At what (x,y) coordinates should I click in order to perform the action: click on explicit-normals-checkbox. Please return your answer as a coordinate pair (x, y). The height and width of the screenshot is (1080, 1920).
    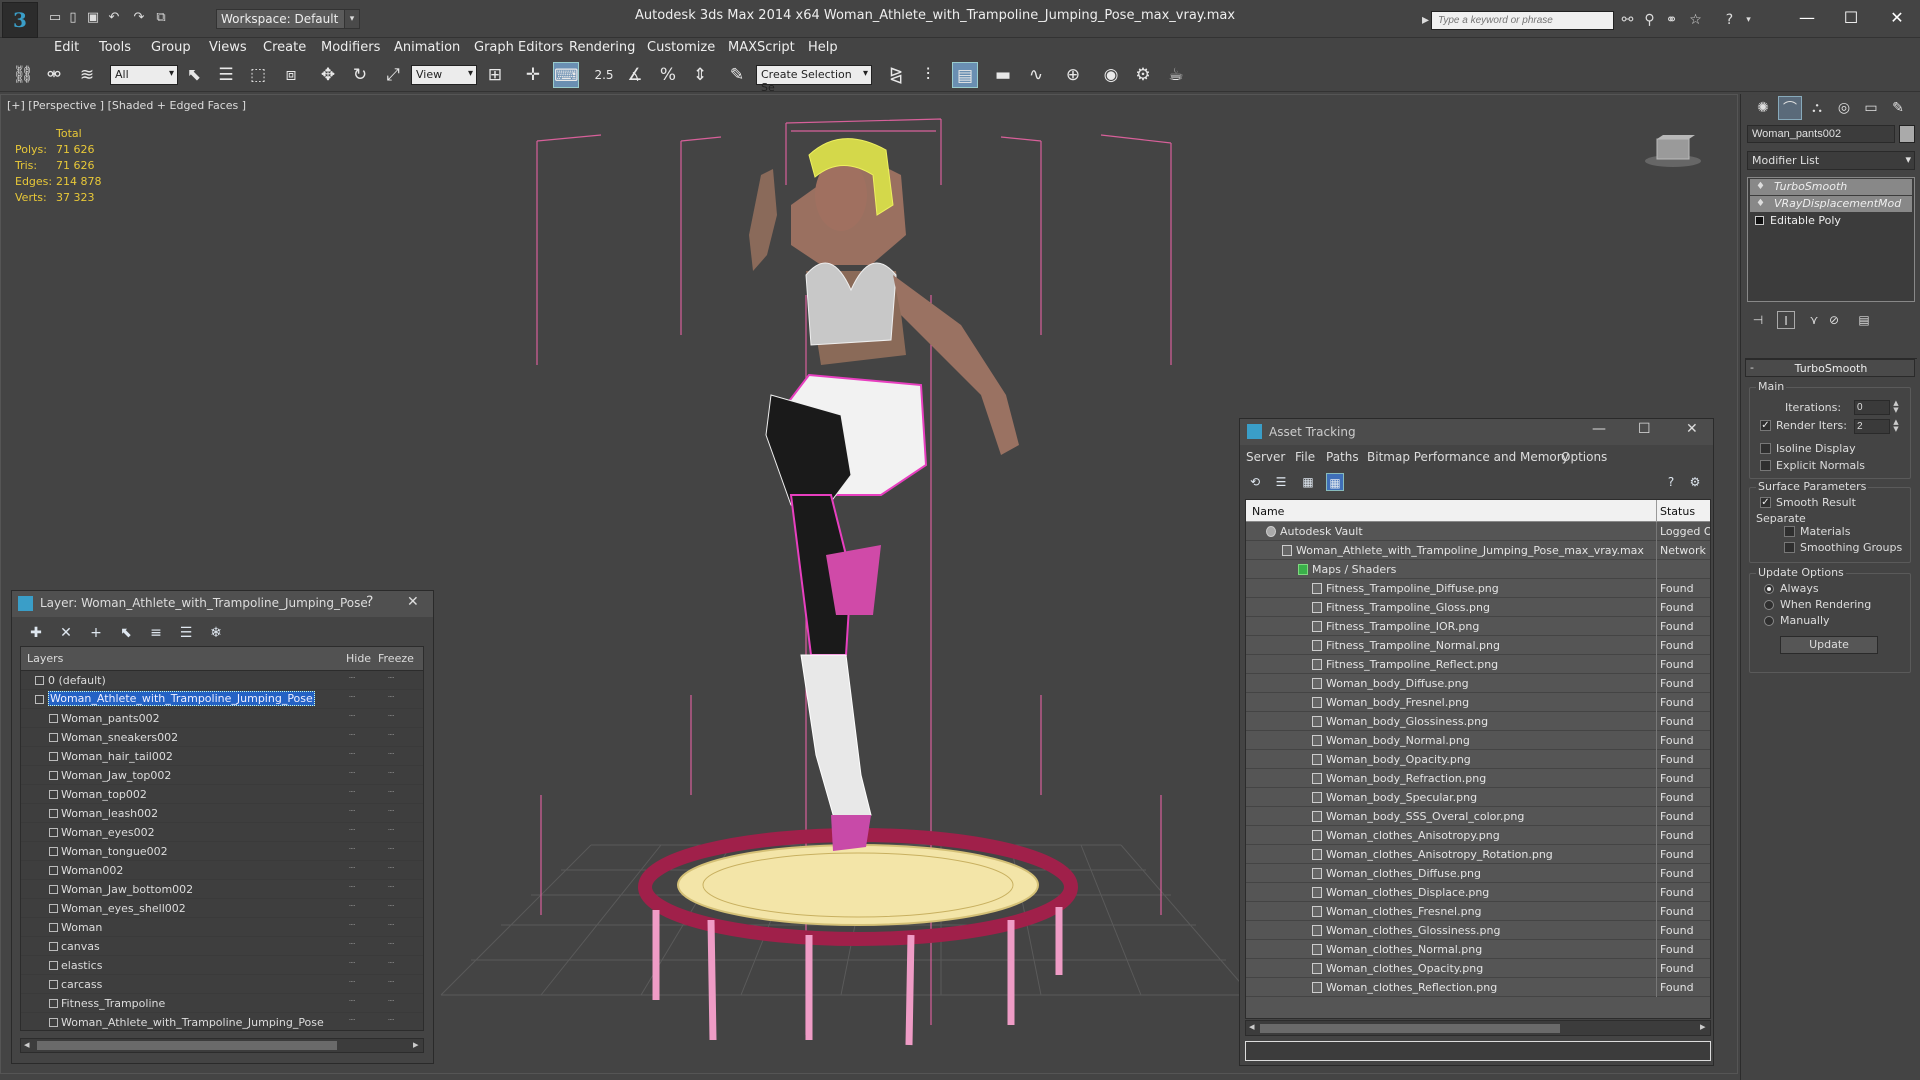
    Looking at the image, I should click on (1765, 465).